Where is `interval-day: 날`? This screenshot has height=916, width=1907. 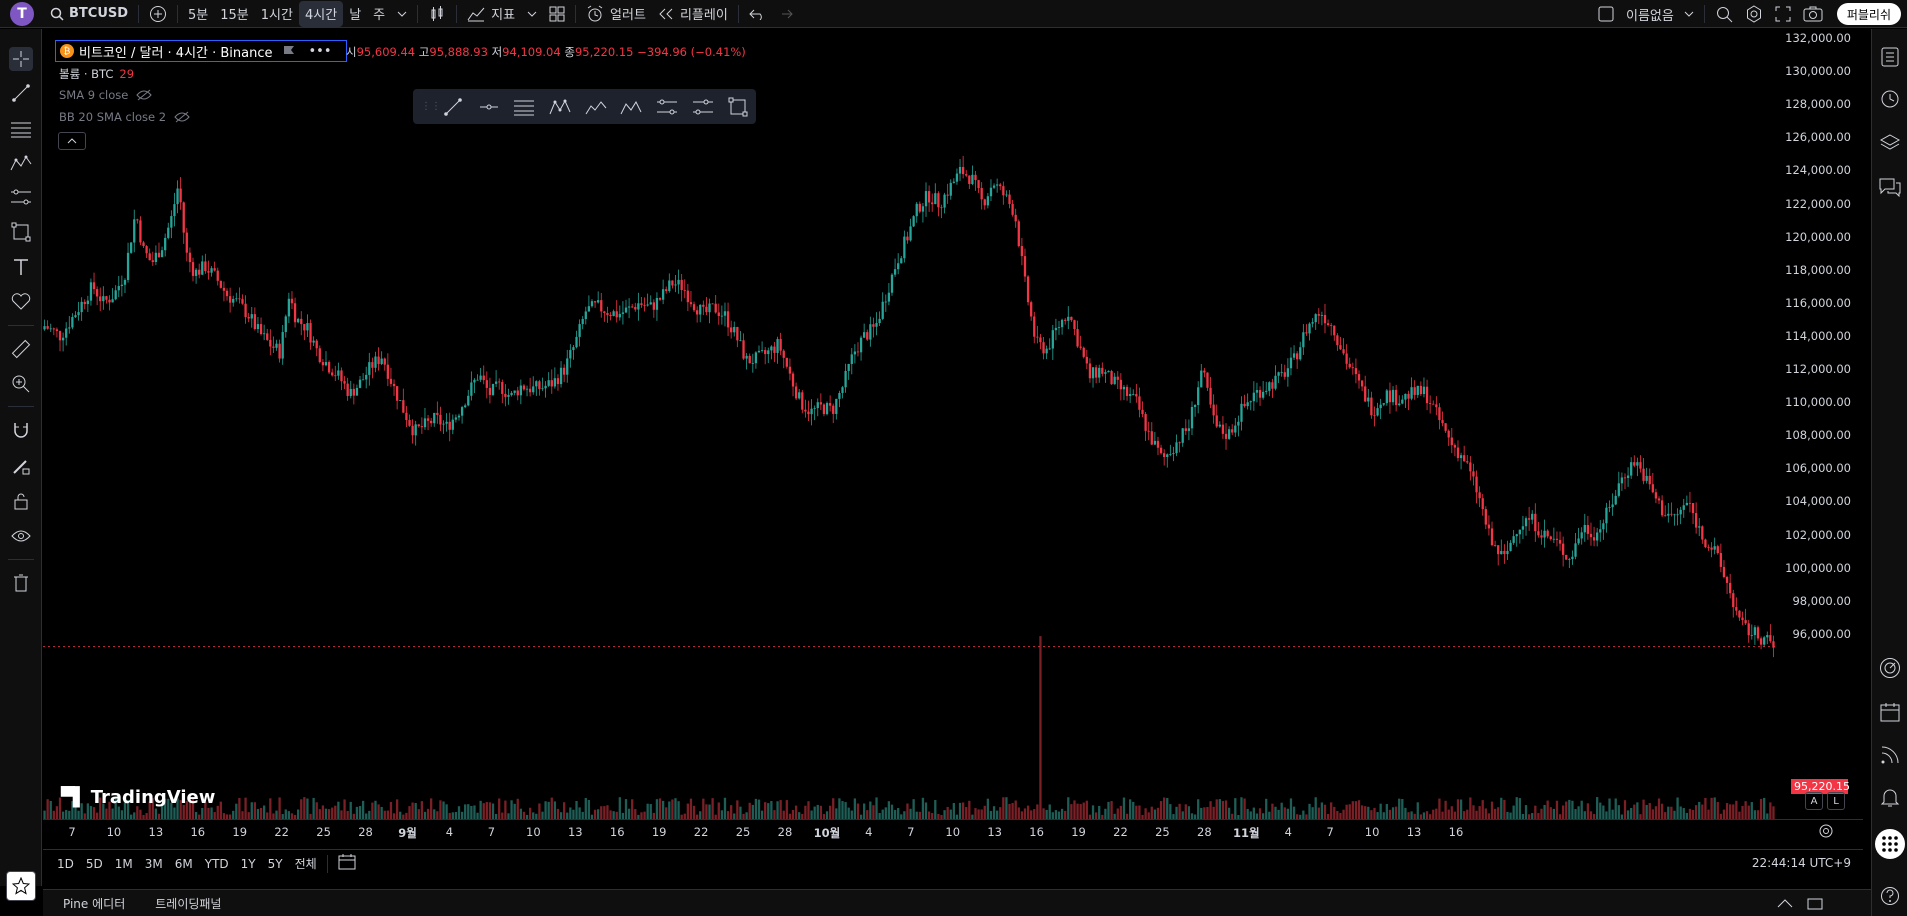
interval-day: 날 is located at coordinates (355, 14).